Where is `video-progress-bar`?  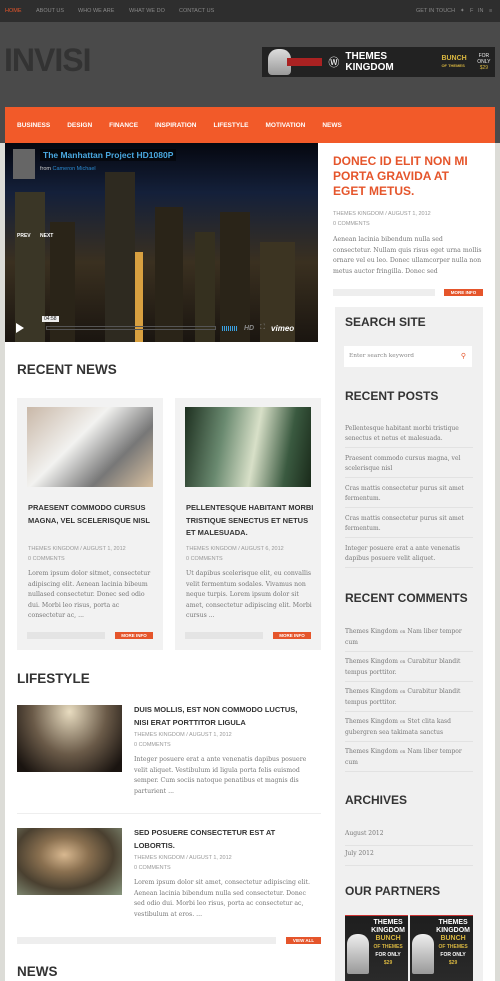 video-progress-bar is located at coordinates (131, 328).